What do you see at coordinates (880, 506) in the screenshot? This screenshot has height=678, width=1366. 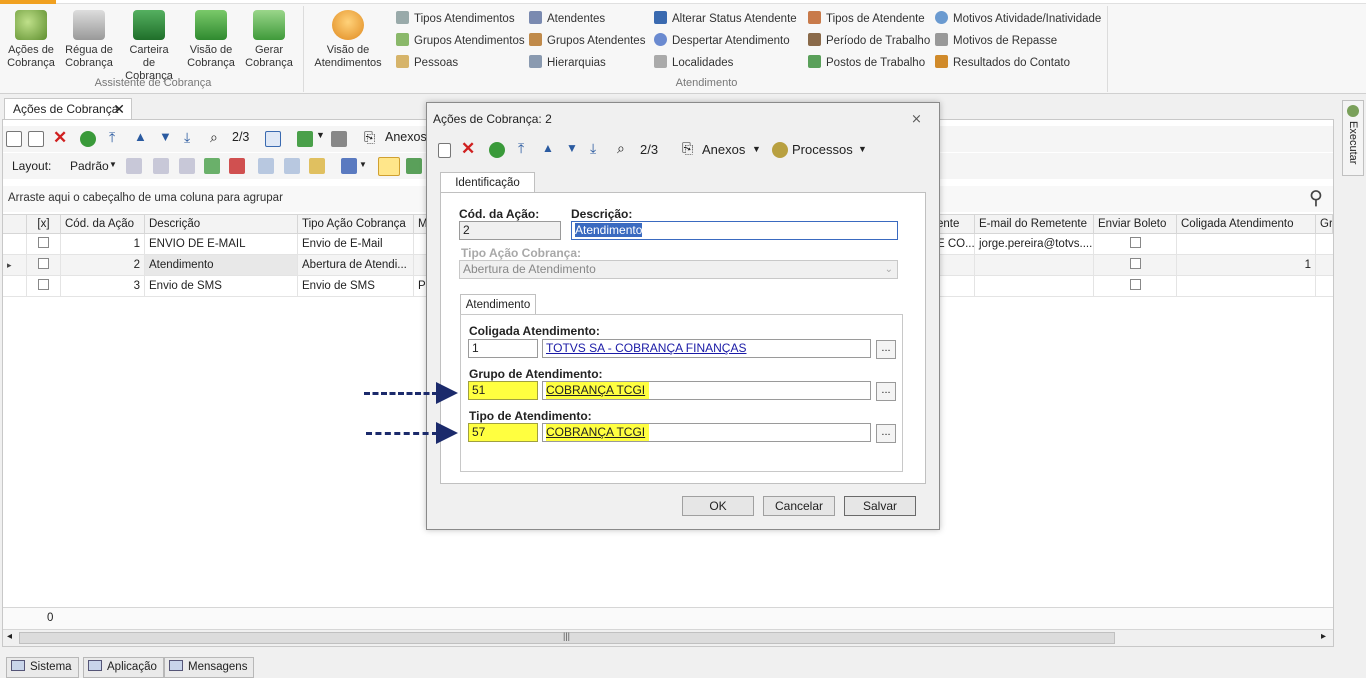 I see `save-button: Salvar` at bounding box center [880, 506].